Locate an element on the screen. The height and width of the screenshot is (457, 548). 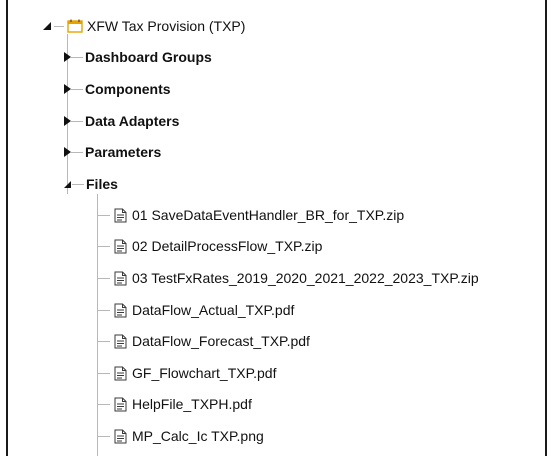
tree-node-data-adapters: Data Adapters is located at coordinates (121, 121).